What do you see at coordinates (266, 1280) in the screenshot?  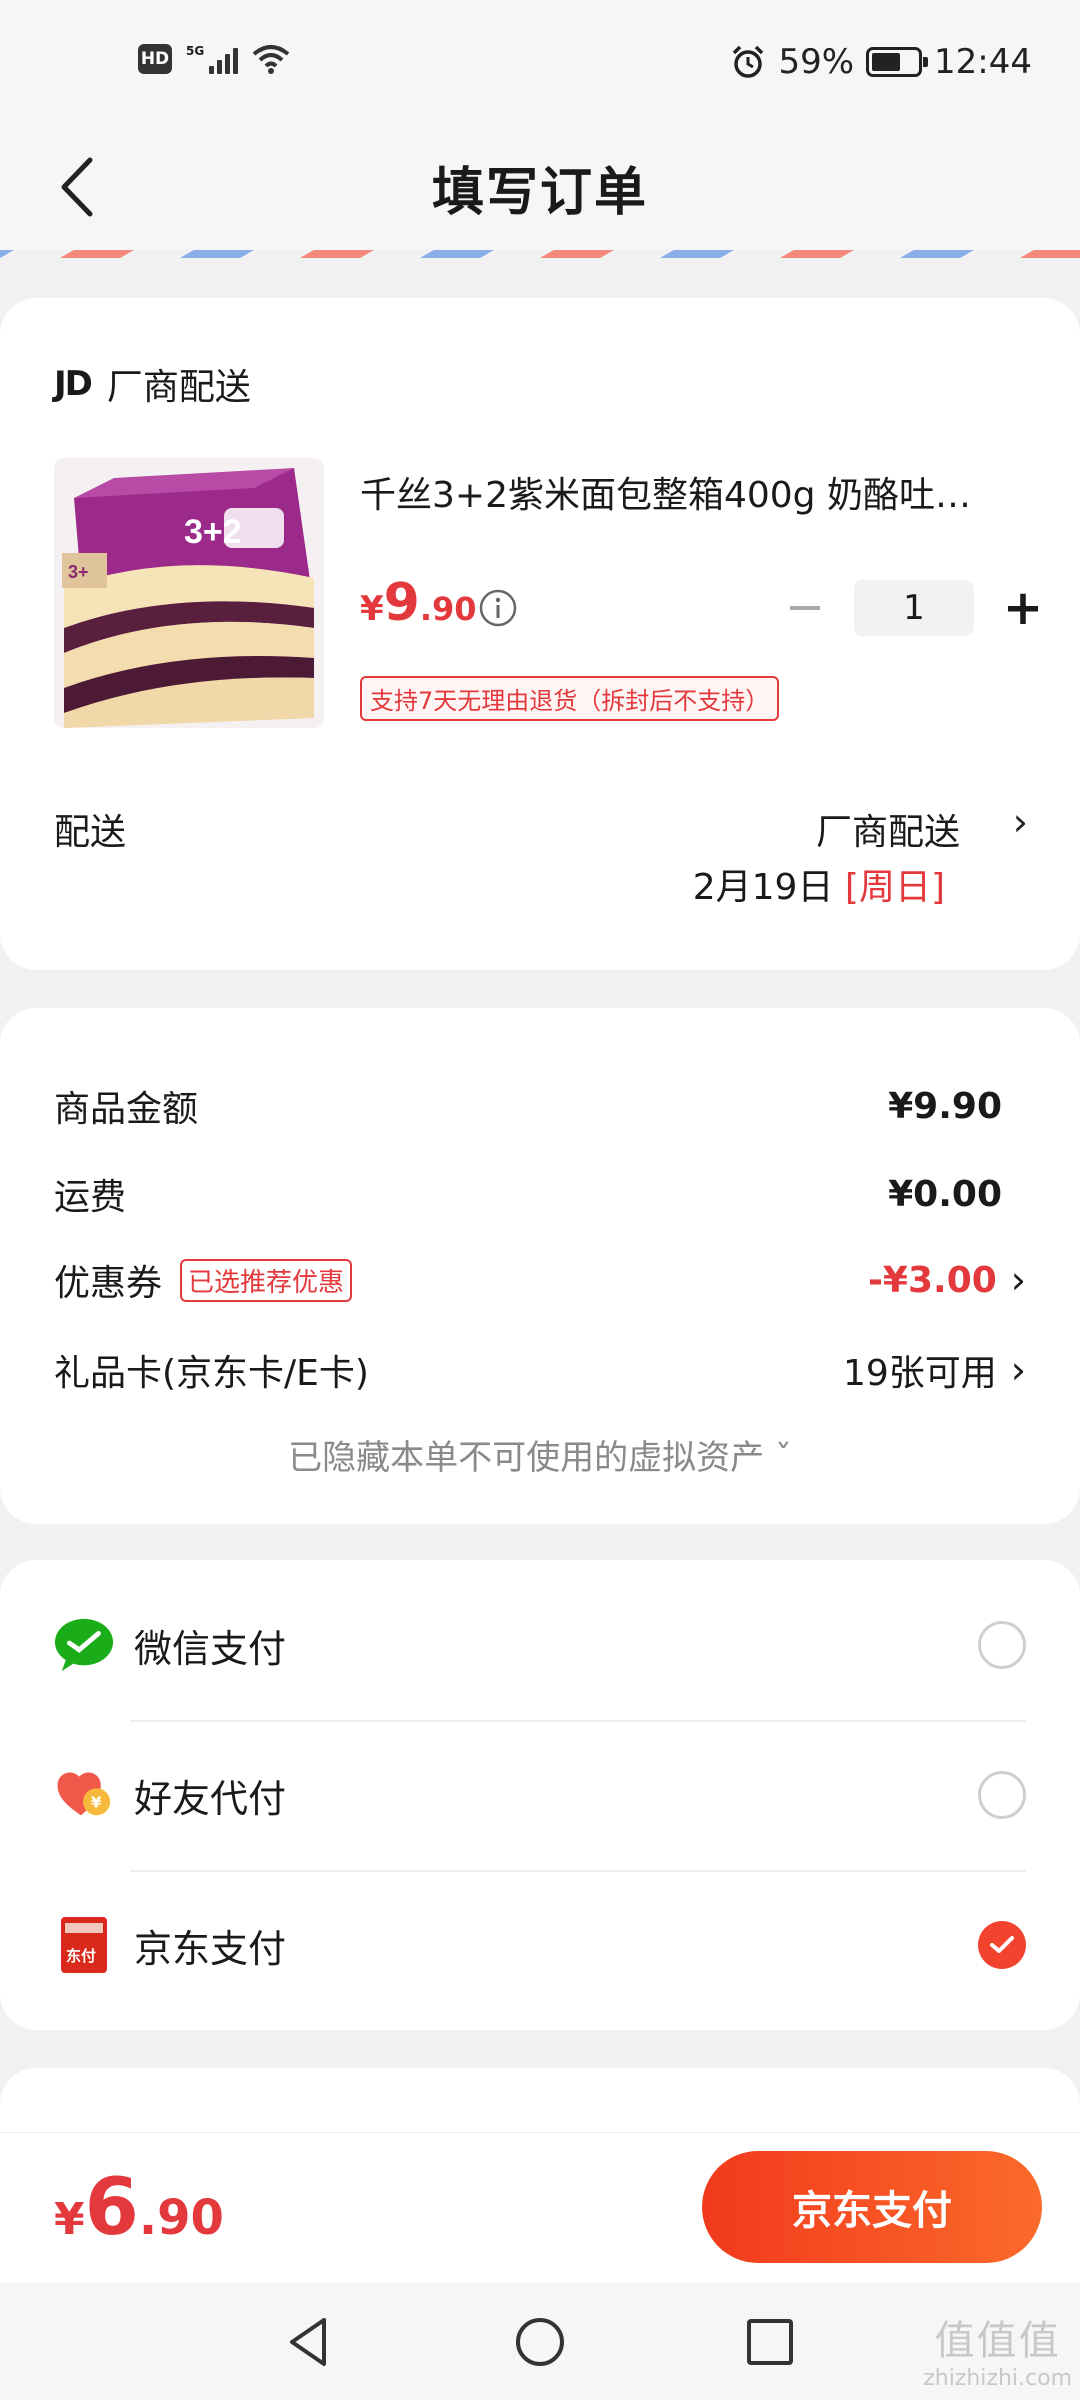 I see `coupon-tag: 已选推荐优惠` at bounding box center [266, 1280].